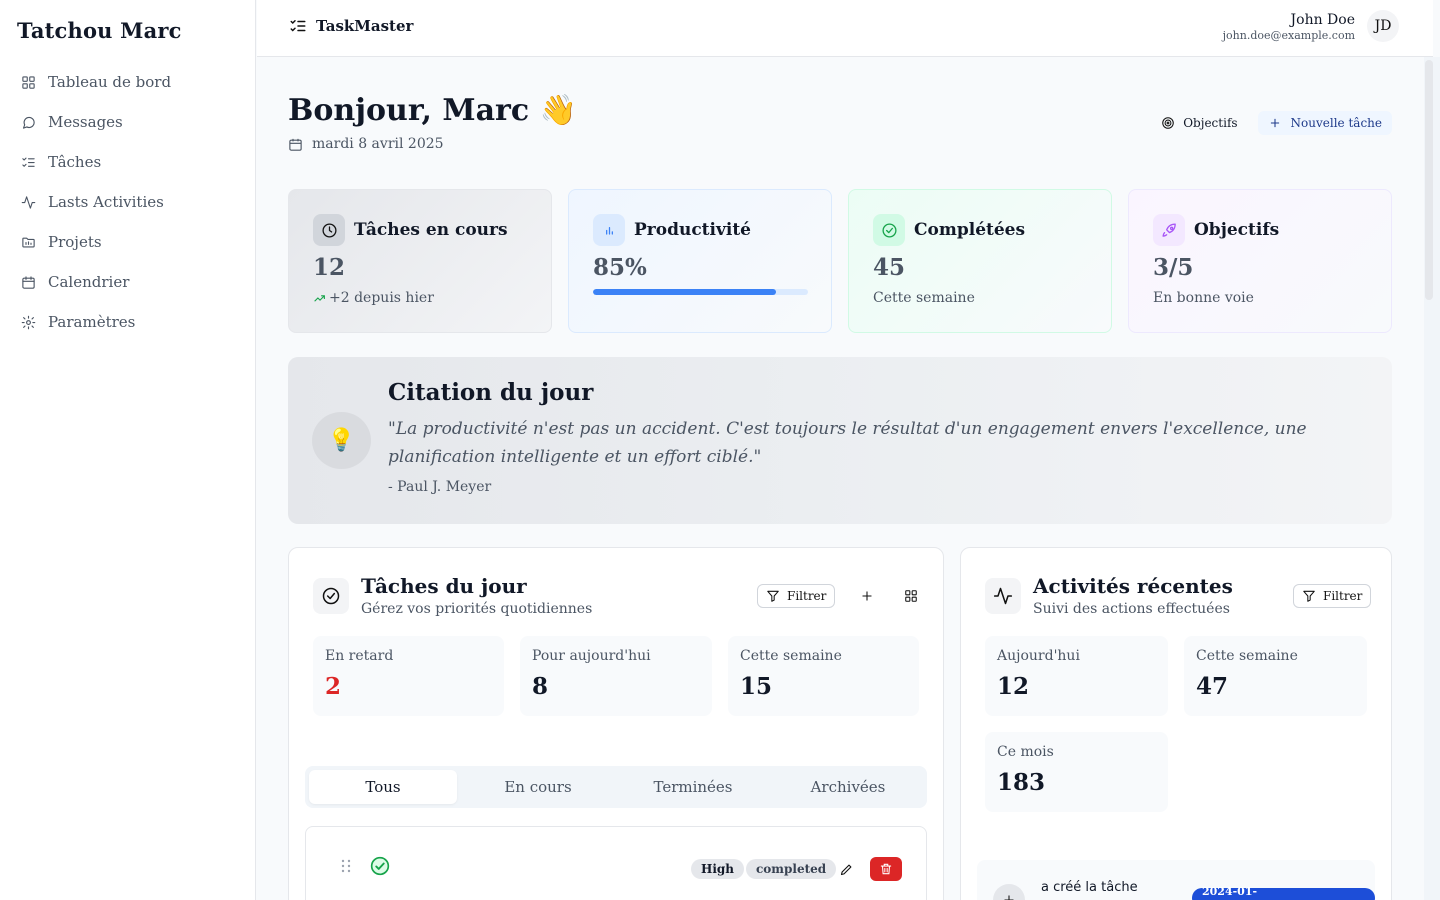 The height and width of the screenshot is (900, 1440). Describe the element at coordinates (756, 686) in the screenshot. I see `stat-value: 15` at that location.